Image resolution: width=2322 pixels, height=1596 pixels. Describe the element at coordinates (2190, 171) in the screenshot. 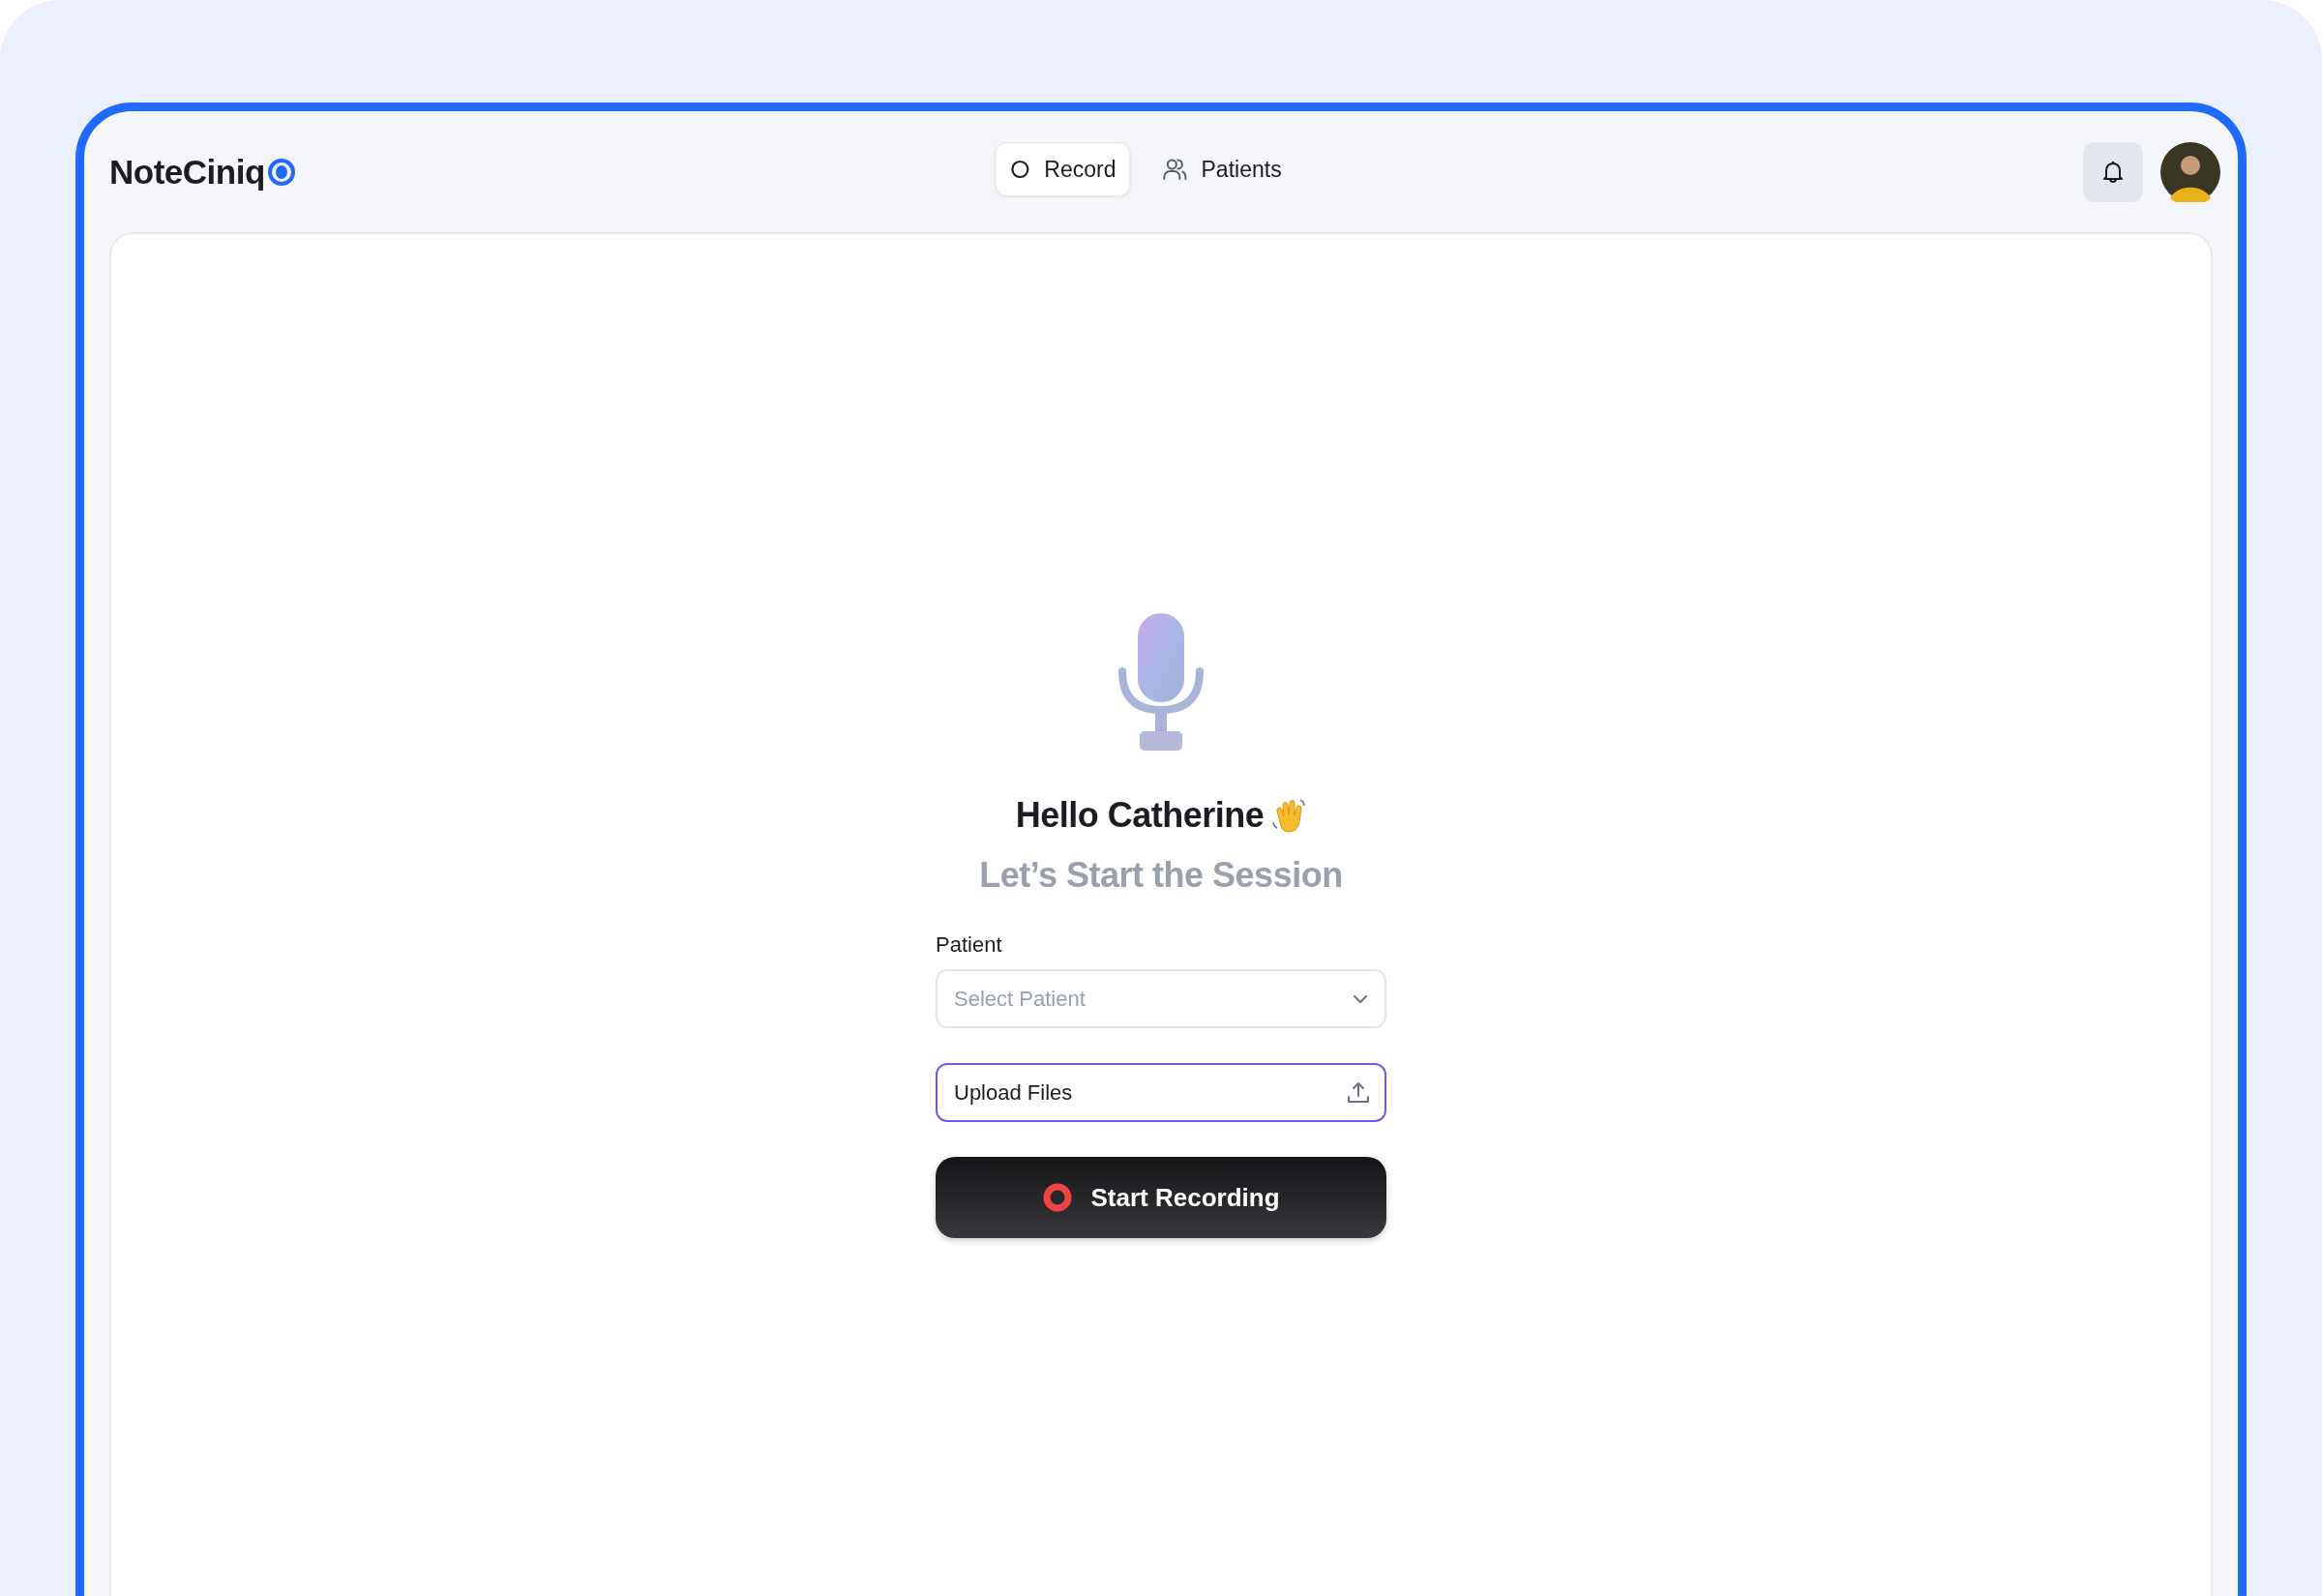

I see `avatar-icon` at that location.